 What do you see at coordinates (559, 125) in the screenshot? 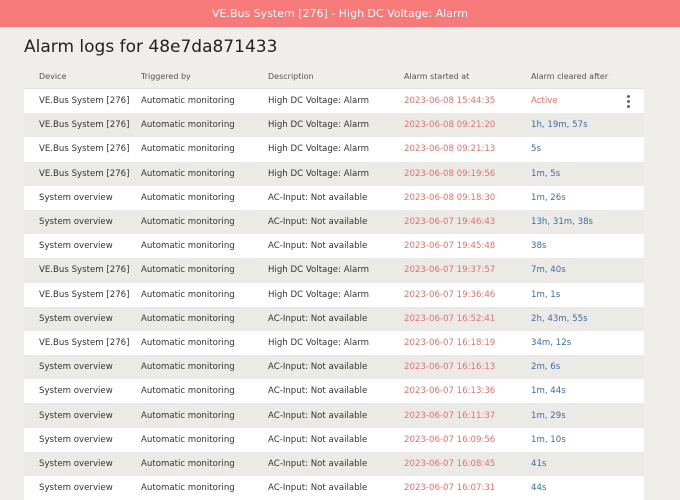
I see `alarm-cleared-cell: 1h, 19m, 57s` at bounding box center [559, 125].